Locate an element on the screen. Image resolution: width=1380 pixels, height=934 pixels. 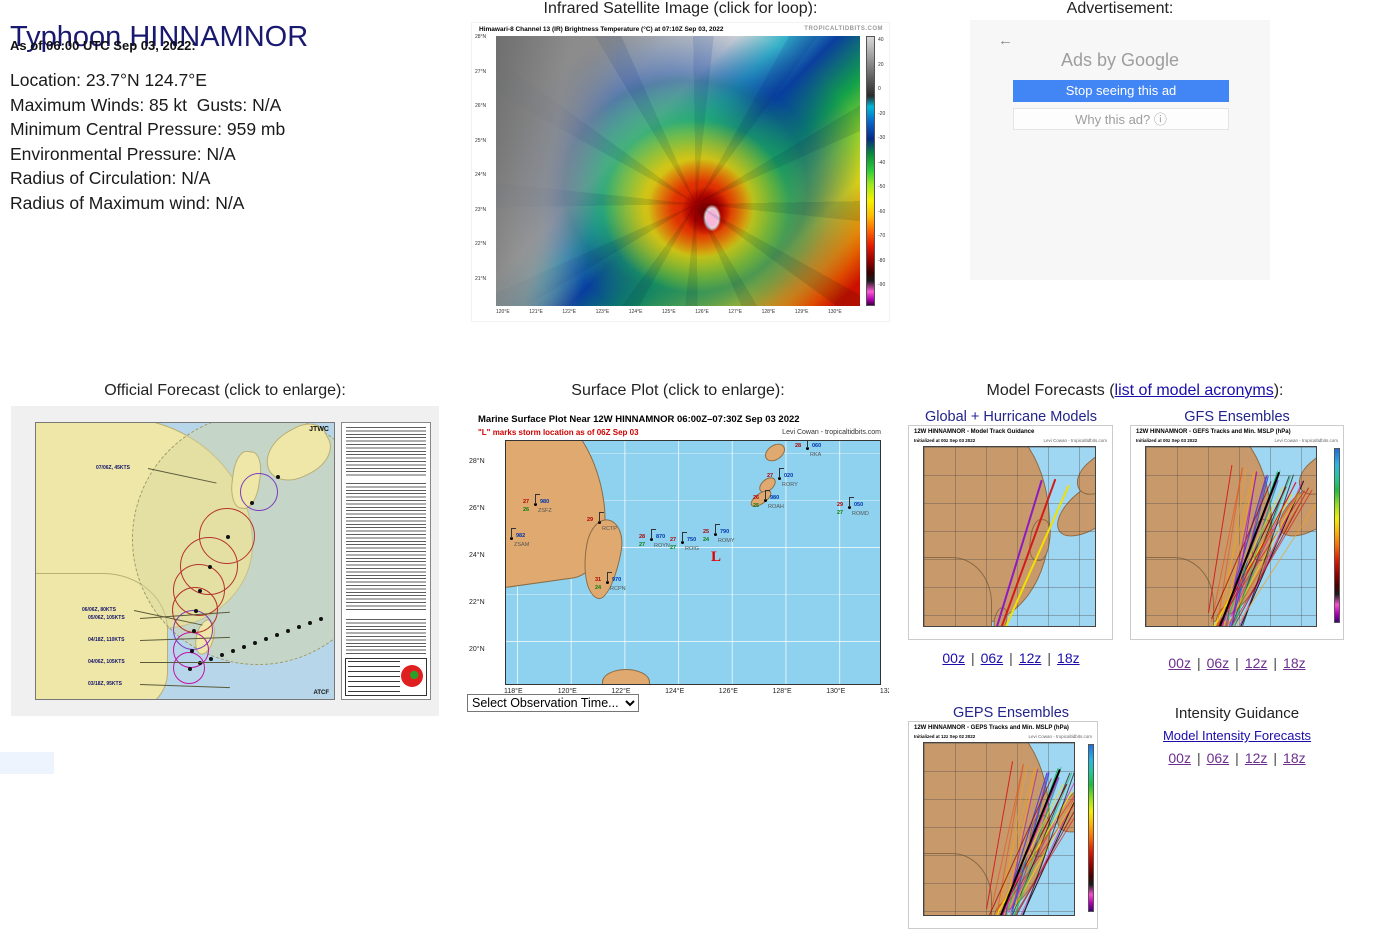
cyclone-symbol-icon is located at coordinates (412, 676).